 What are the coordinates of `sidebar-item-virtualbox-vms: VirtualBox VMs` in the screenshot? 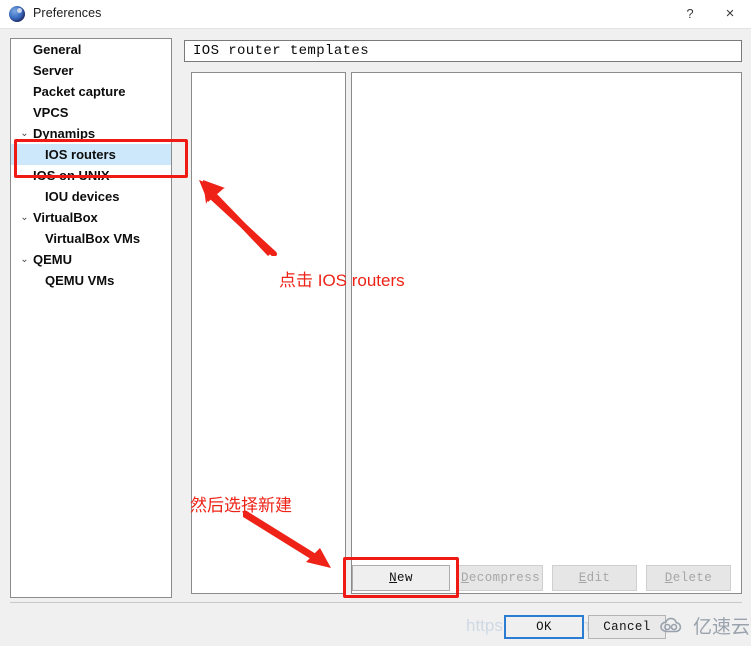 It's located at (91, 238).